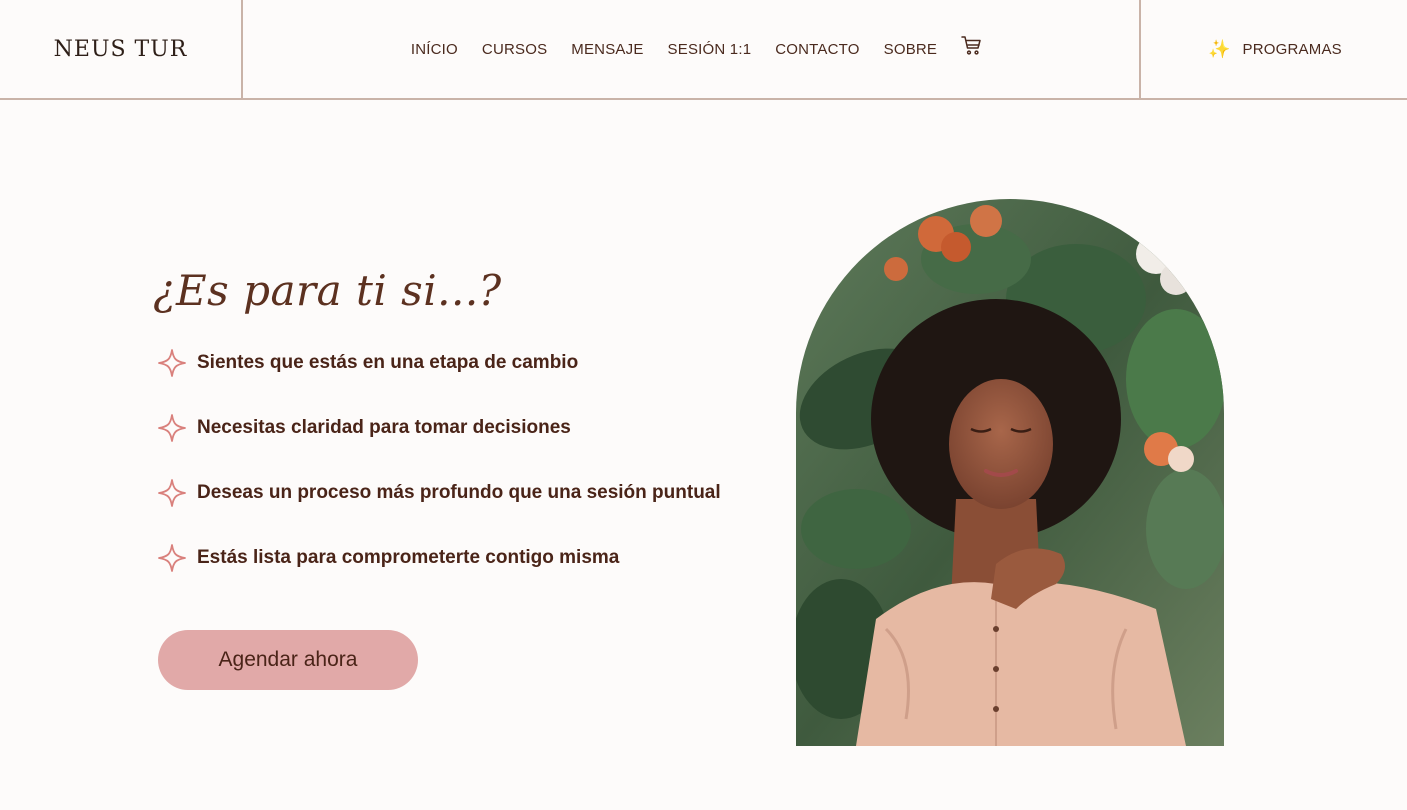 The height and width of the screenshot is (810, 1407). I want to click on nav-item-cursos: CURSOS, so click(514, 49).